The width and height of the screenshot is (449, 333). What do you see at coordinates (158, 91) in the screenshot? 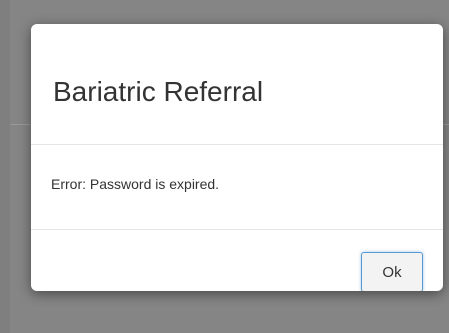
I see `dialog-title: Bariatric Referral` at bounding box center [158, 91].